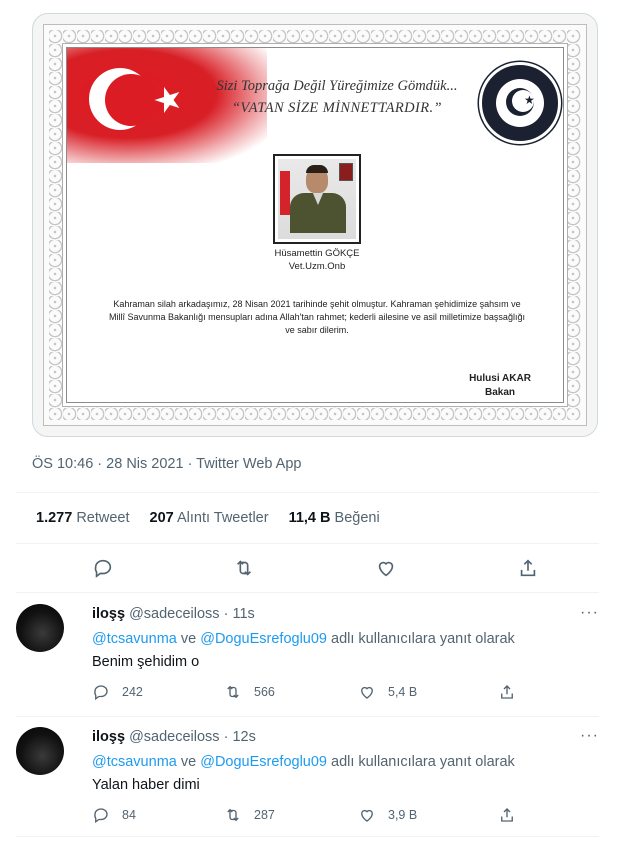  What do you see at coordinates (114, 815) in the screenshot?
I see `reply-reply-button: 84` at bounding box center [114, 815].